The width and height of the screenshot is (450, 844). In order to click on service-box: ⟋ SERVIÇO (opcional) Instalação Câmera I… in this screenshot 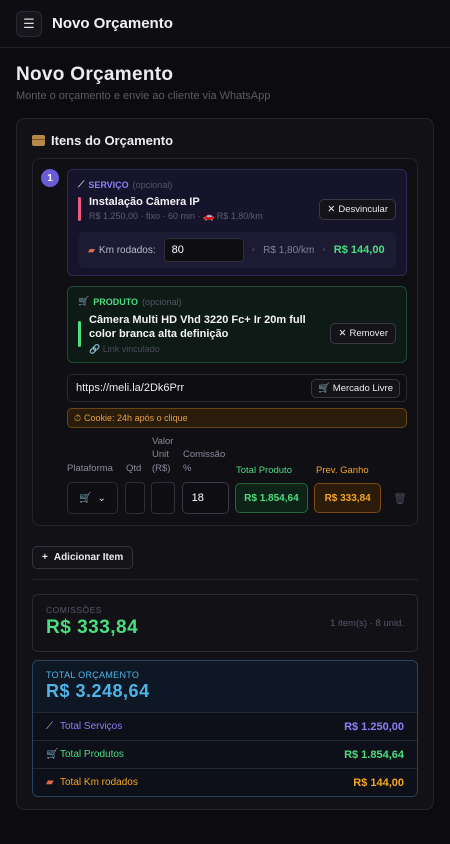, I will do `click(237, 222)`.